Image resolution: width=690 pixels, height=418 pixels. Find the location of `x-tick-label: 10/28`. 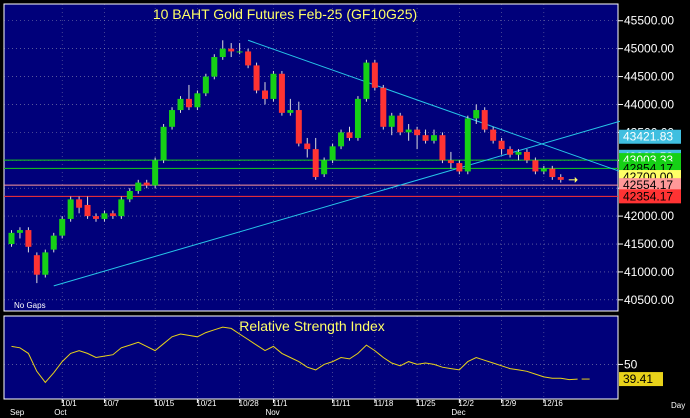

x-tick-label: 10/28 is located at coordinates (249, 403).